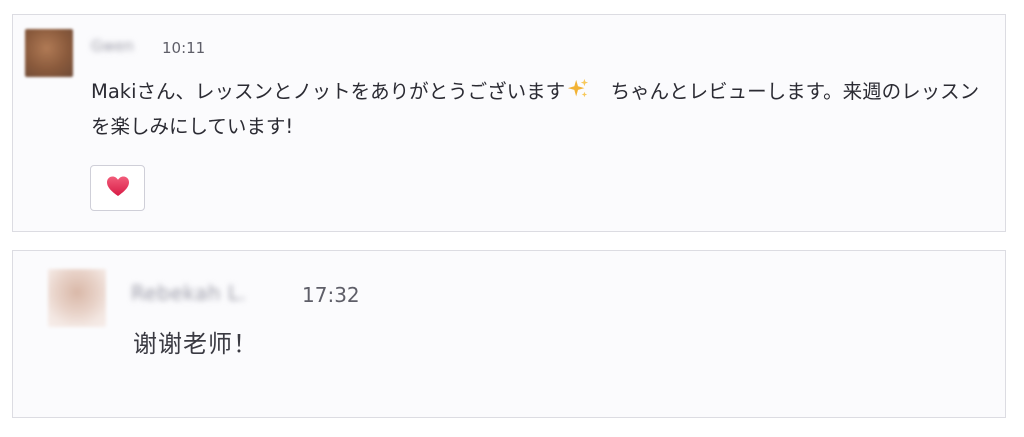 The width and height of the screenshot is (1024, 437). I want to click on message-timestamp: 10:11, so click(183, 48).